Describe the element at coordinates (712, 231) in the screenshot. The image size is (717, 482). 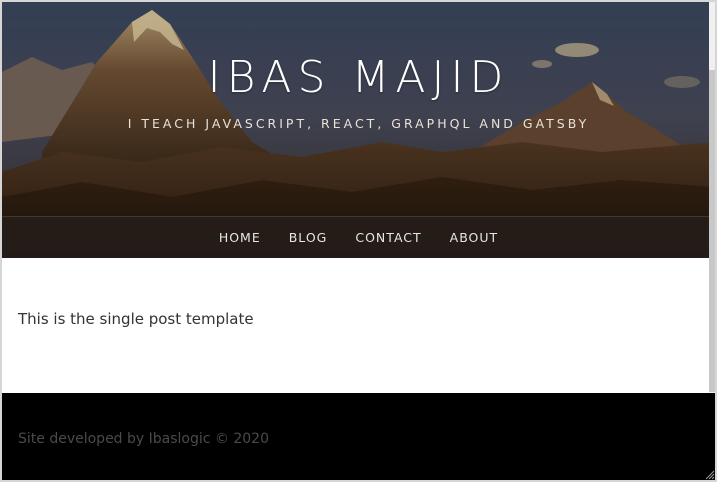
I see `scrollbar-thumb` at that location.